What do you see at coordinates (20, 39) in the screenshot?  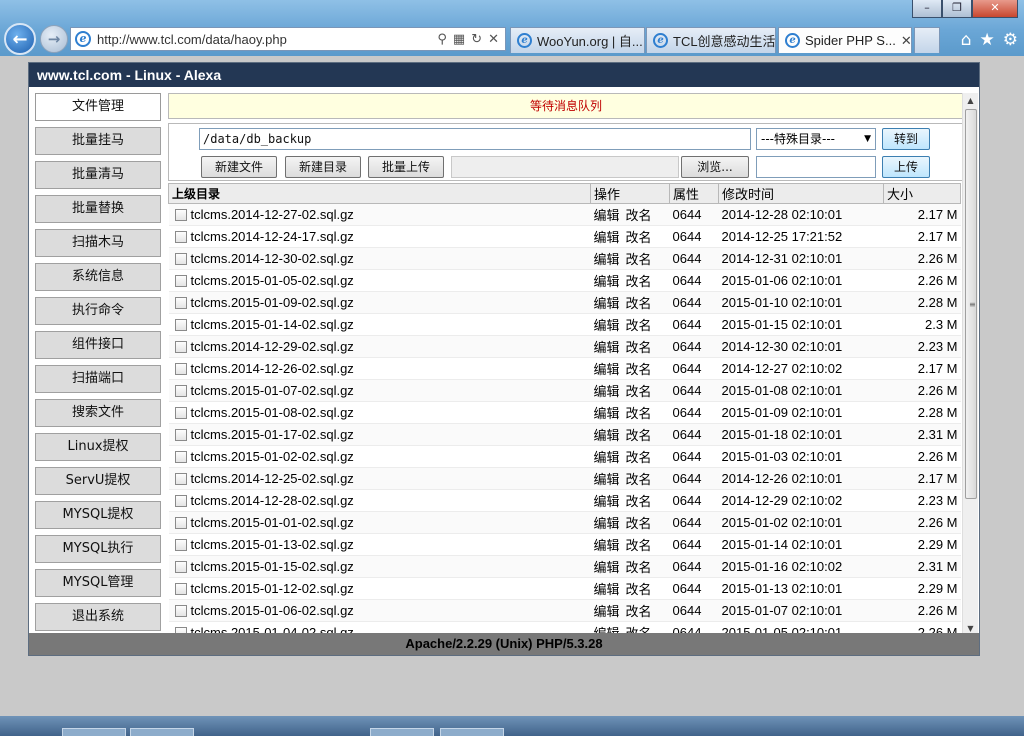 I see `back-arrow-icon: ←` at bounding box center [20, 39].